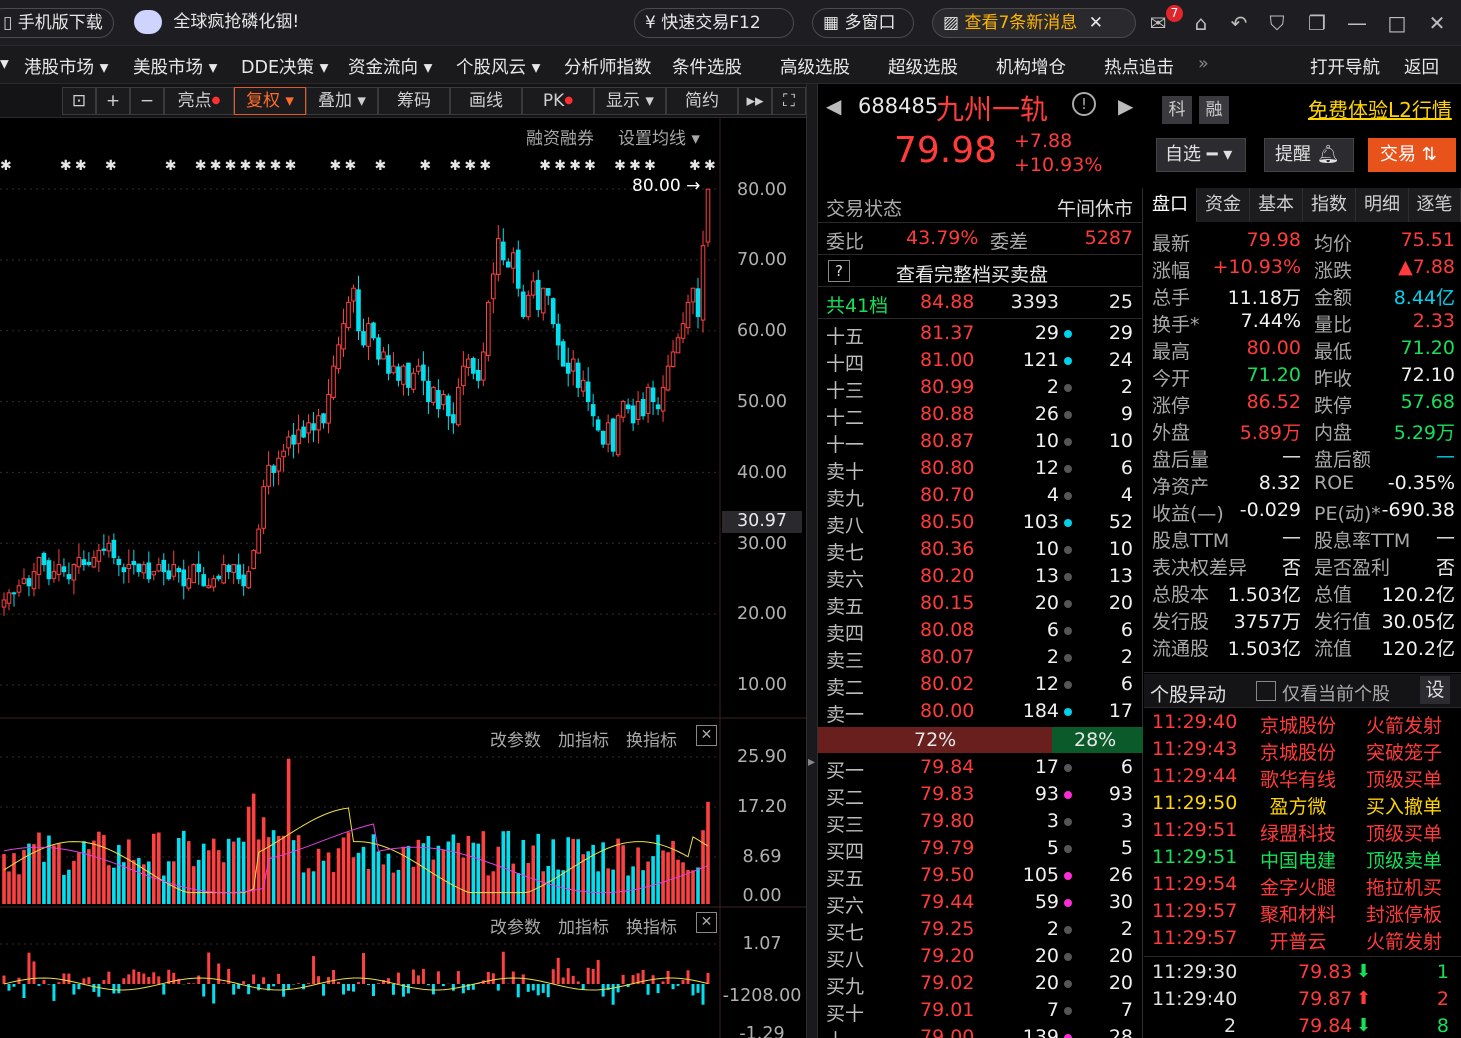  What do you see at coordinates (1357, 23) in the screenshot?
I see `minimize-icon: —` at bounding box center [1357, 23].